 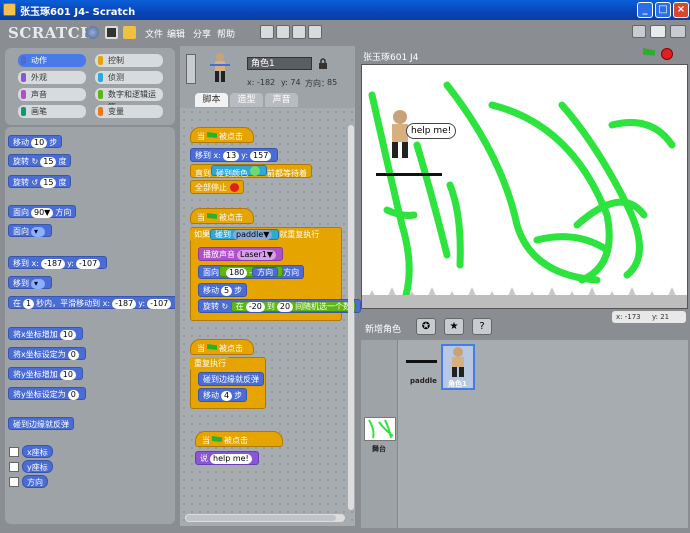 What do you see at coordinates (52, 77) in the screenshot?
I see `category-2: 外观` at bounding box center [52, 77].